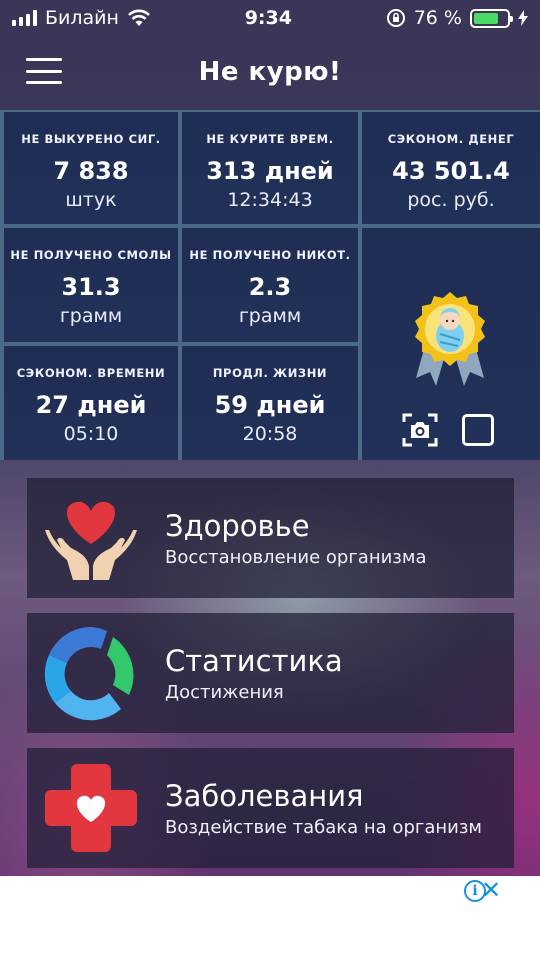  What do you see at coordinates (91, 540) in the screenshot?
I see `heart-hands-icon` at bounding box center [91, 540].